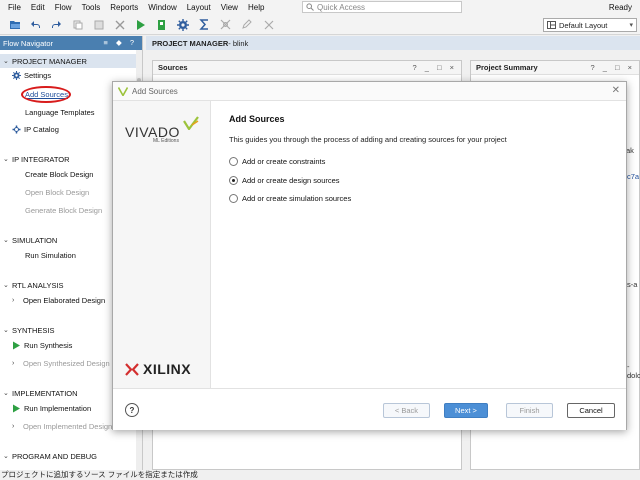 The image size is (640, 480). What do you see at coordinates (56, 24) in the screenshot?
I see `redo-icon` at bounding box center [56, 24].